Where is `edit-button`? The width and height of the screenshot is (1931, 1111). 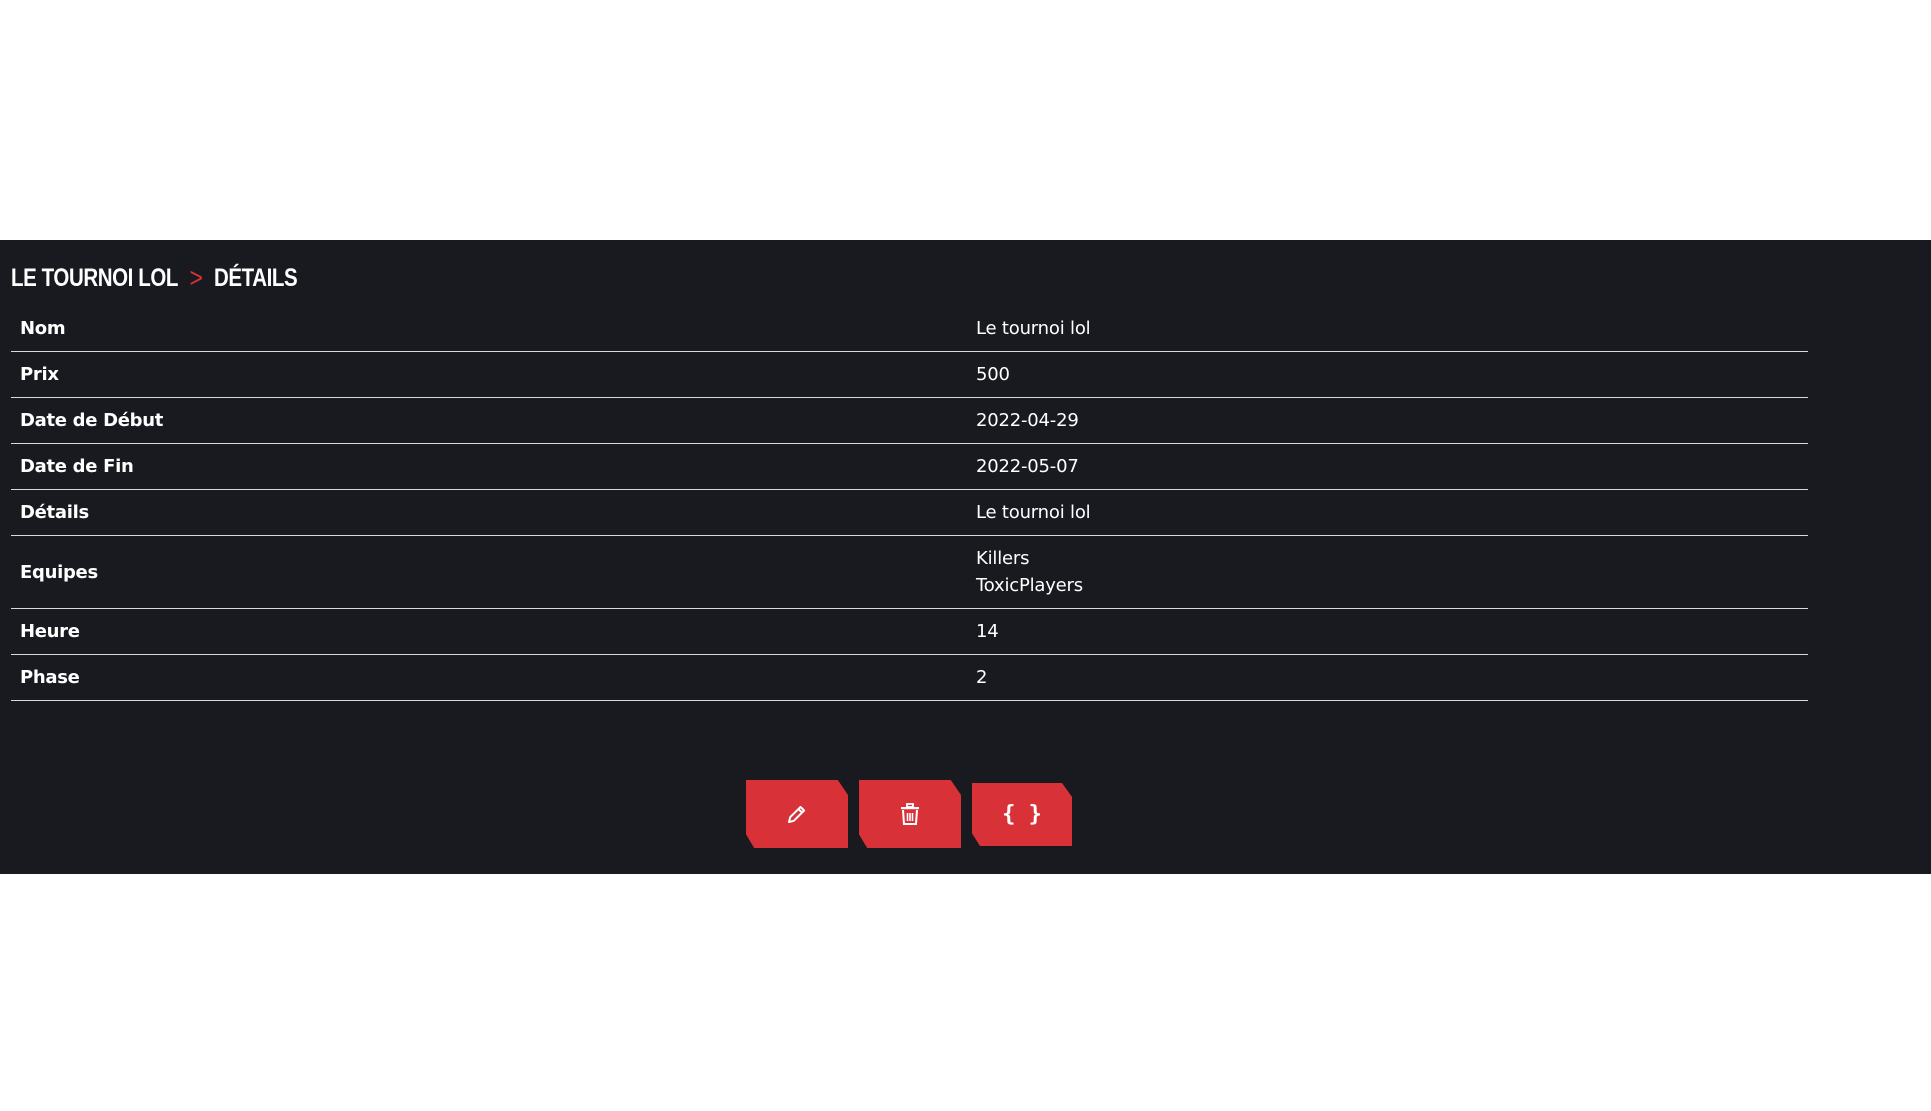 edit-button is located at coordinates (797, 814).